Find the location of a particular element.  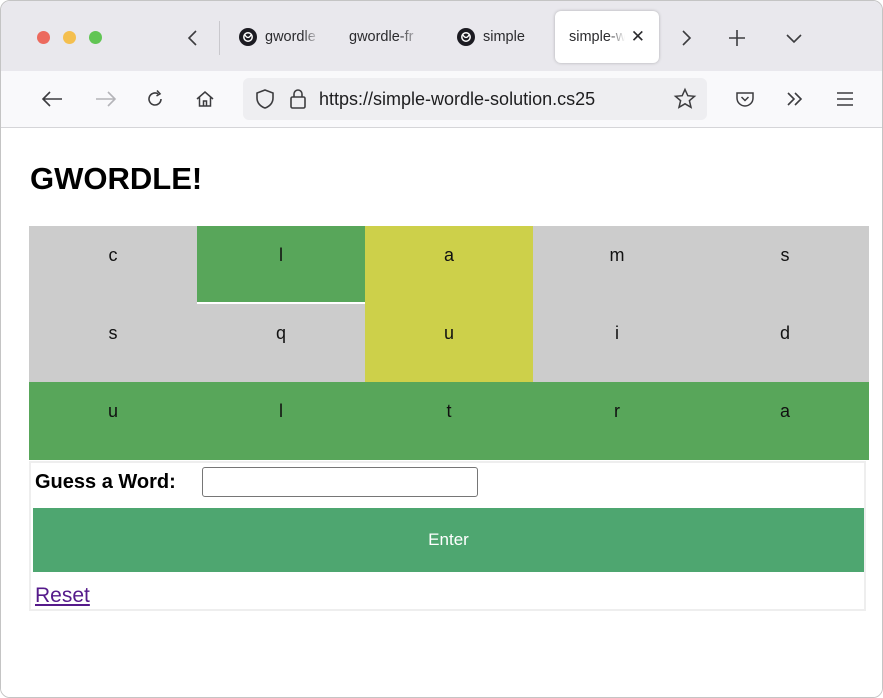

forward-button is located at coordinates (106, 99).